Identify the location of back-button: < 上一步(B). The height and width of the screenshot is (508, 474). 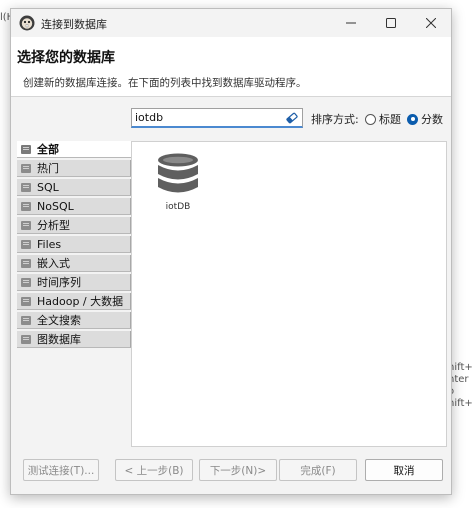
(154, 470).